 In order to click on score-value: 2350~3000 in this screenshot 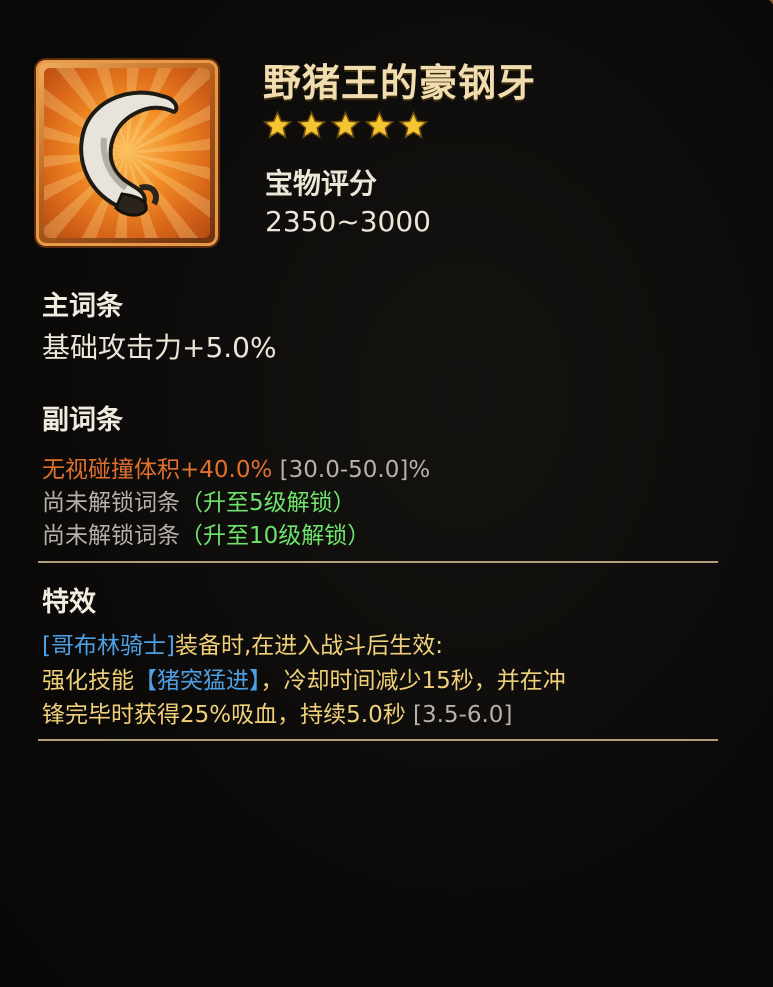, I will do `click(348, 221)`.